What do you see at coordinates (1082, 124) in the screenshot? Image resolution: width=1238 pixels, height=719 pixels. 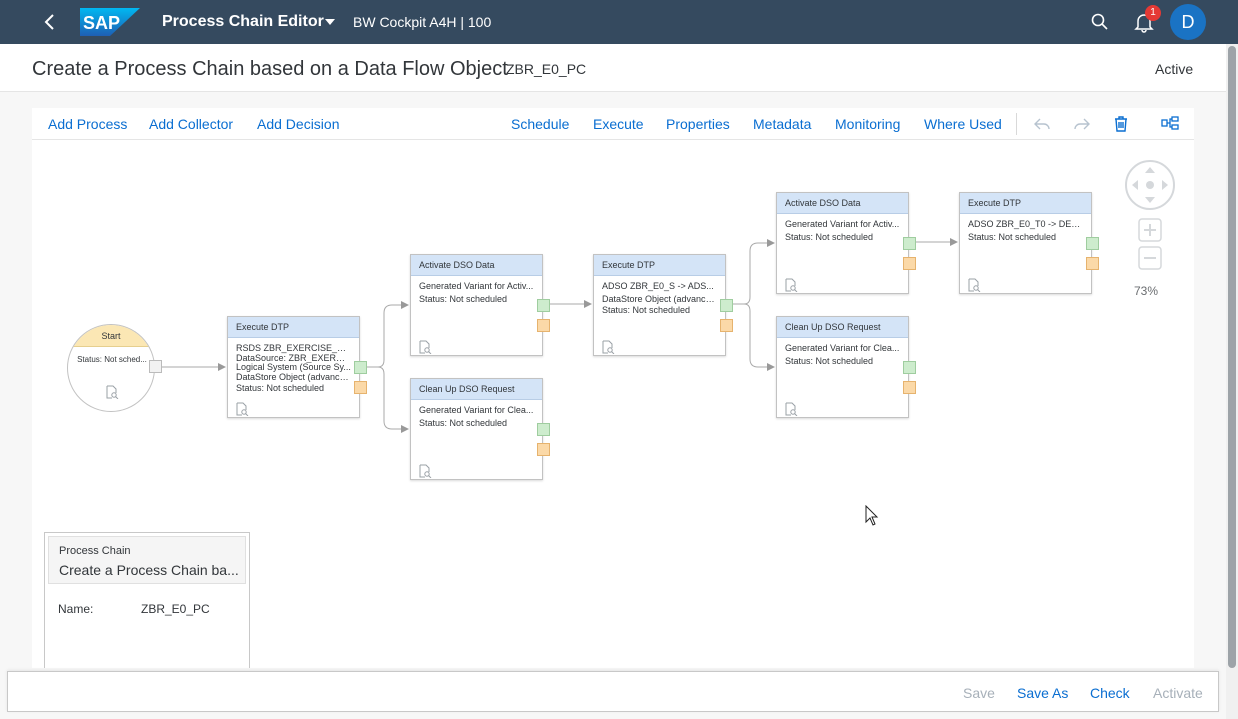 I see `redo-icon` at bounding box center [1082, 124].